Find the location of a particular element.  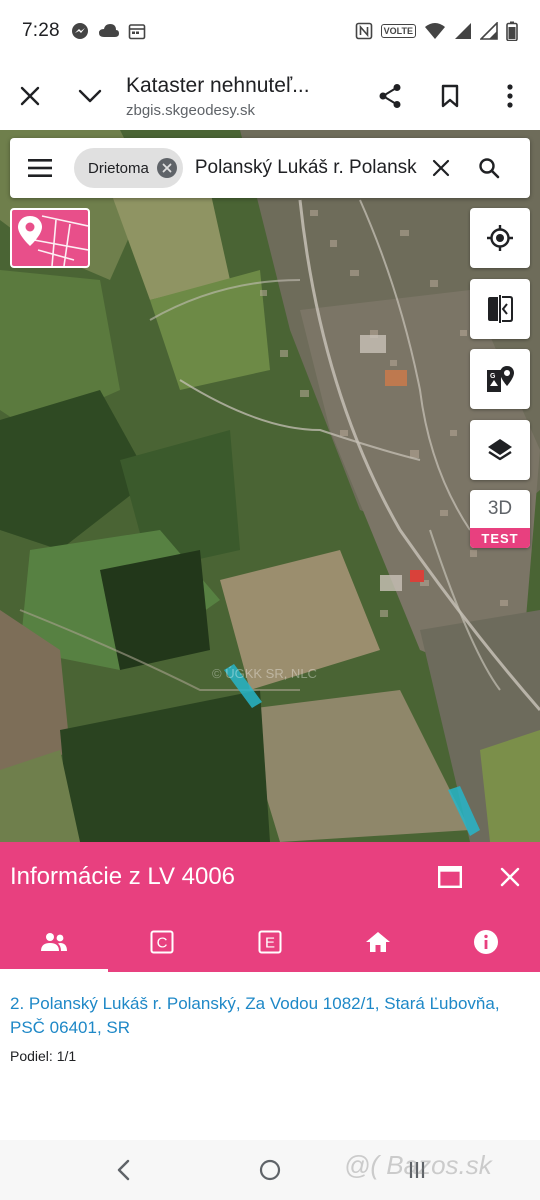

close-panel-button is located at coordinates (510, 877).